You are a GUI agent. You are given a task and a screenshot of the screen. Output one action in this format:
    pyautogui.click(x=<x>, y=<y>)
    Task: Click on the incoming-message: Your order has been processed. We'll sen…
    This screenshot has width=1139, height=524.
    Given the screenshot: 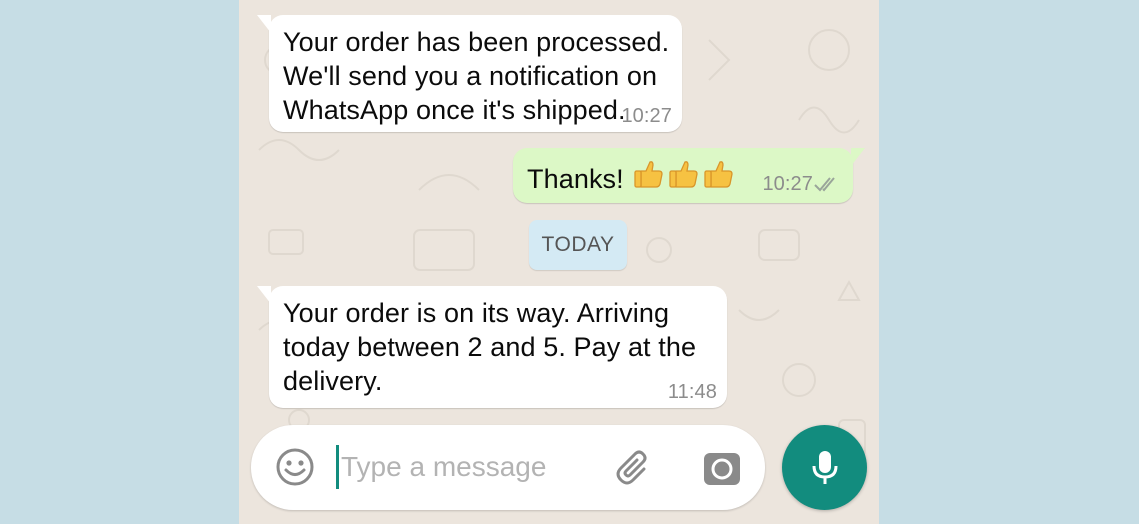 What is the action you would take?
    pyautogui.click(x=469, y=73)
    